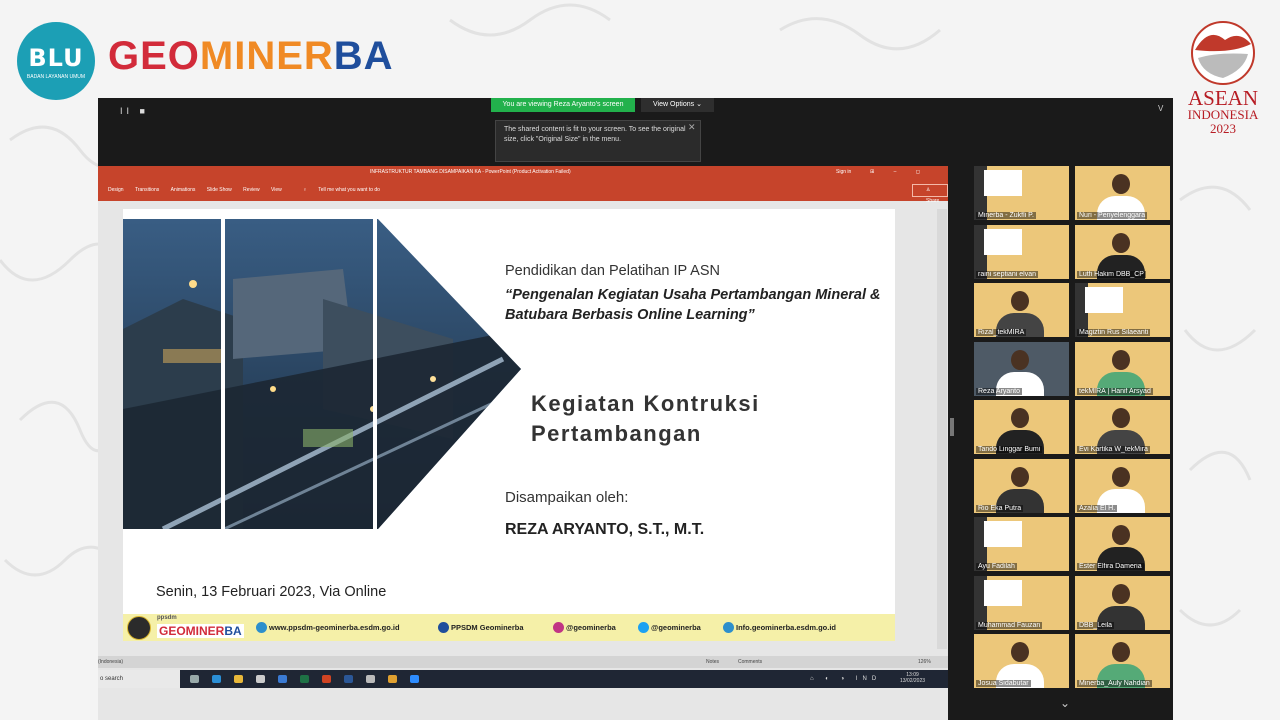 This screenshot has height=720, width=1280. I want to click on participant-name: Reza Aryanto, so click(999, 391).